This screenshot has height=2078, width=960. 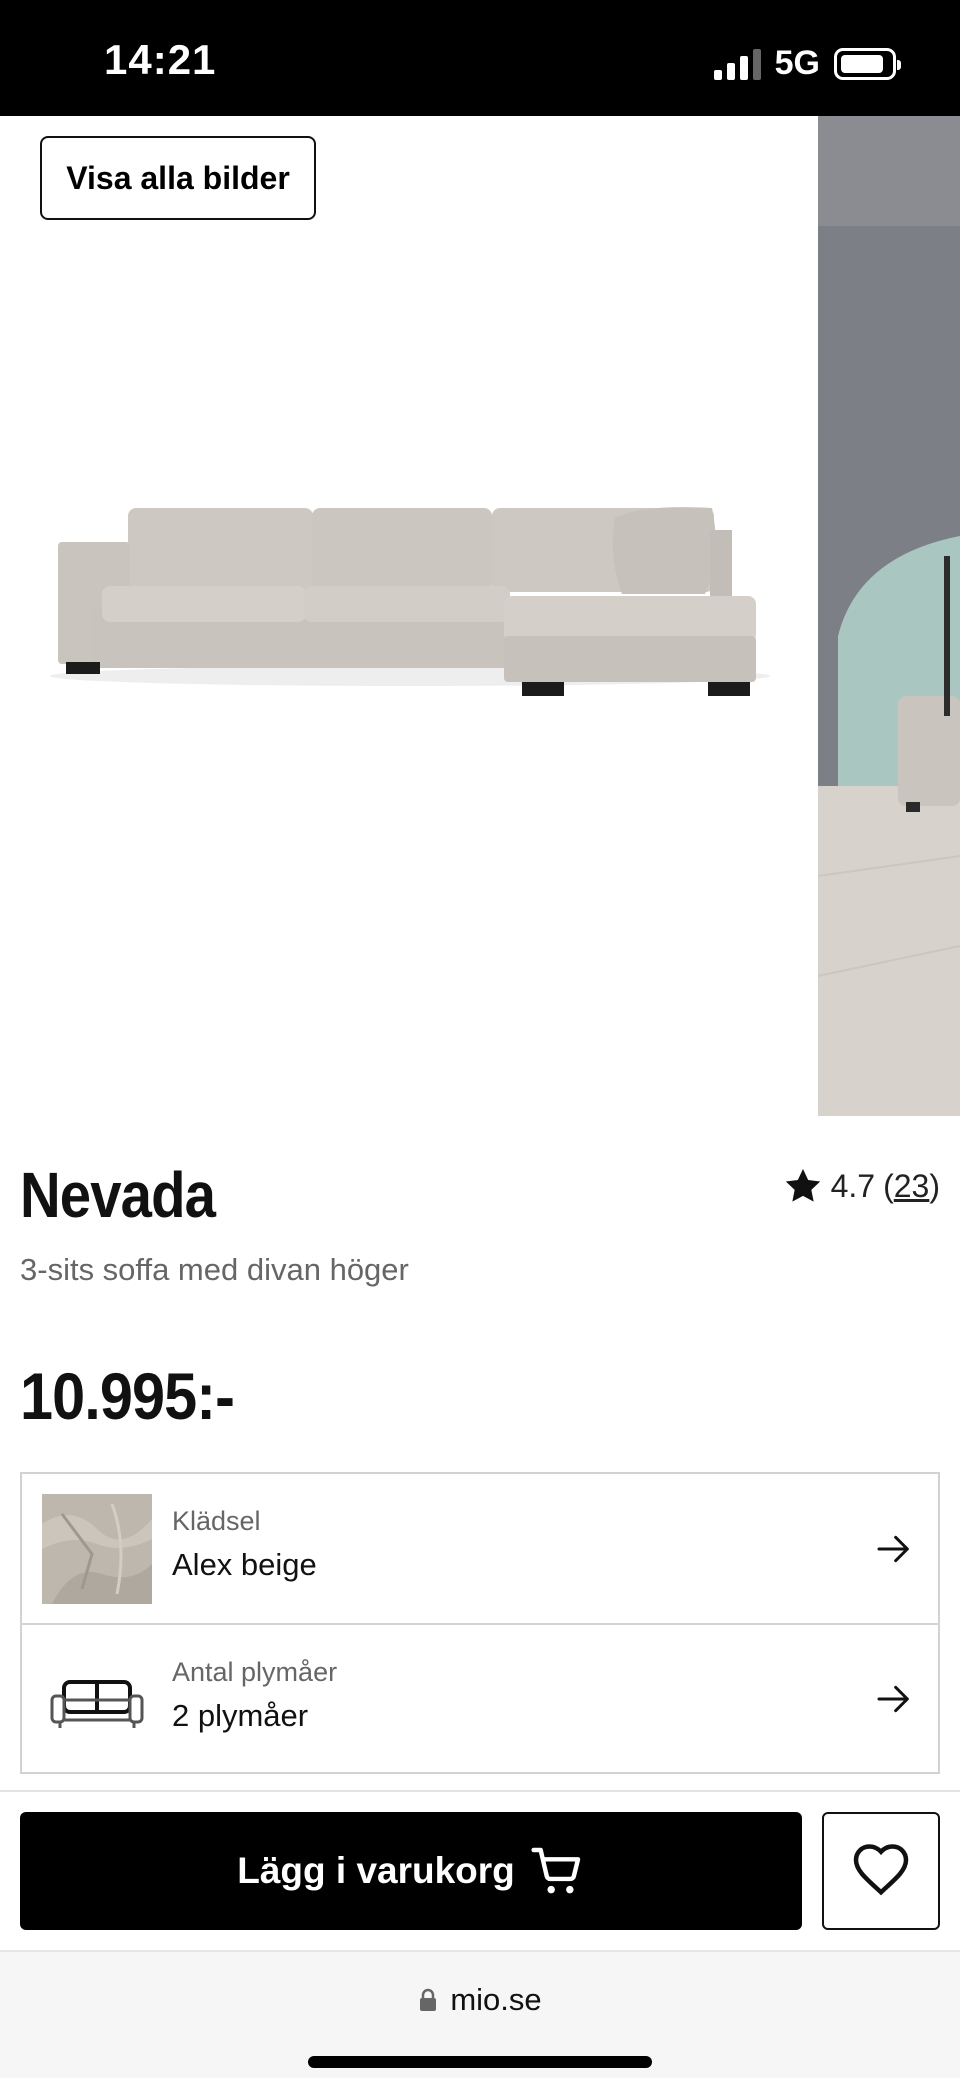 I want to click on product-rating: 4.7 (23), so click(x=861, y=1186).